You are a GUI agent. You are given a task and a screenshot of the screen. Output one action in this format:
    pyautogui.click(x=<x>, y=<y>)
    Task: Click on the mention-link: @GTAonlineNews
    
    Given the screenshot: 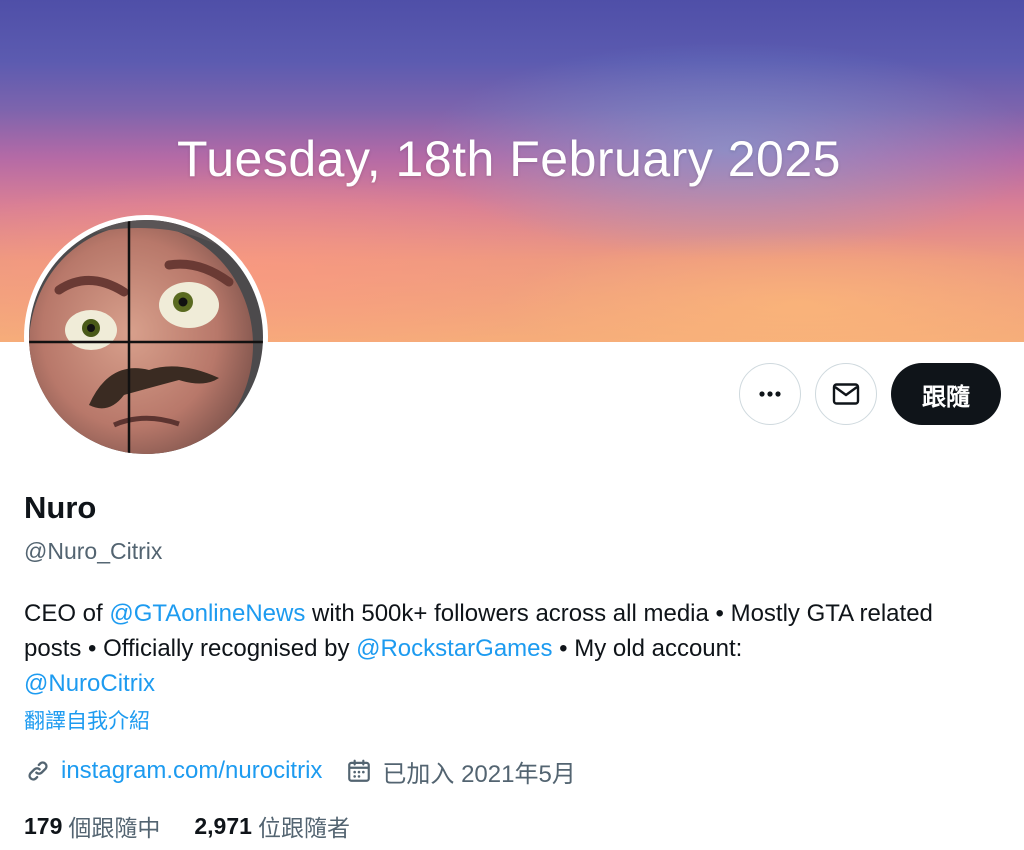 What is the action you would take?
    pyautogui.click(x=207, y=613)
    